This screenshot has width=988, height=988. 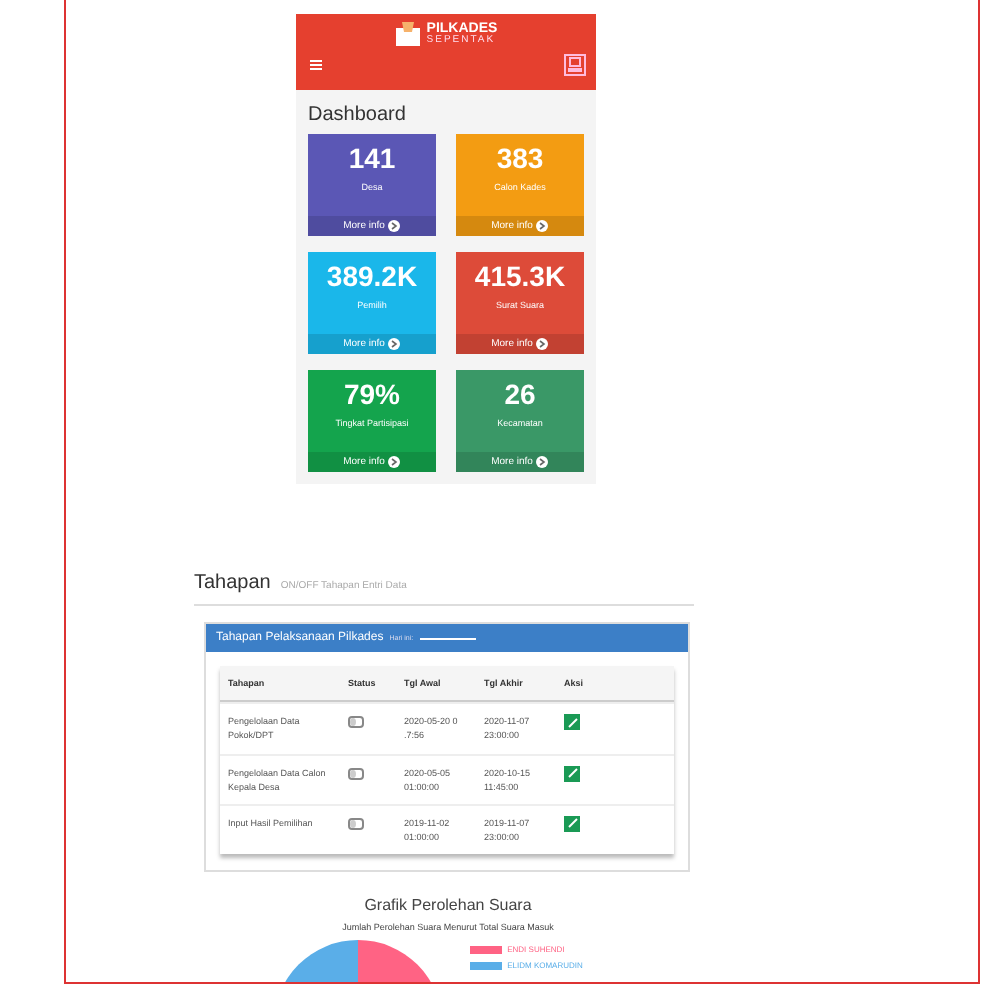 What do you see at coordinates (372, 276) in the screenshot?
I see `stat-value: 389.2K` at bounding box center [372, 276].